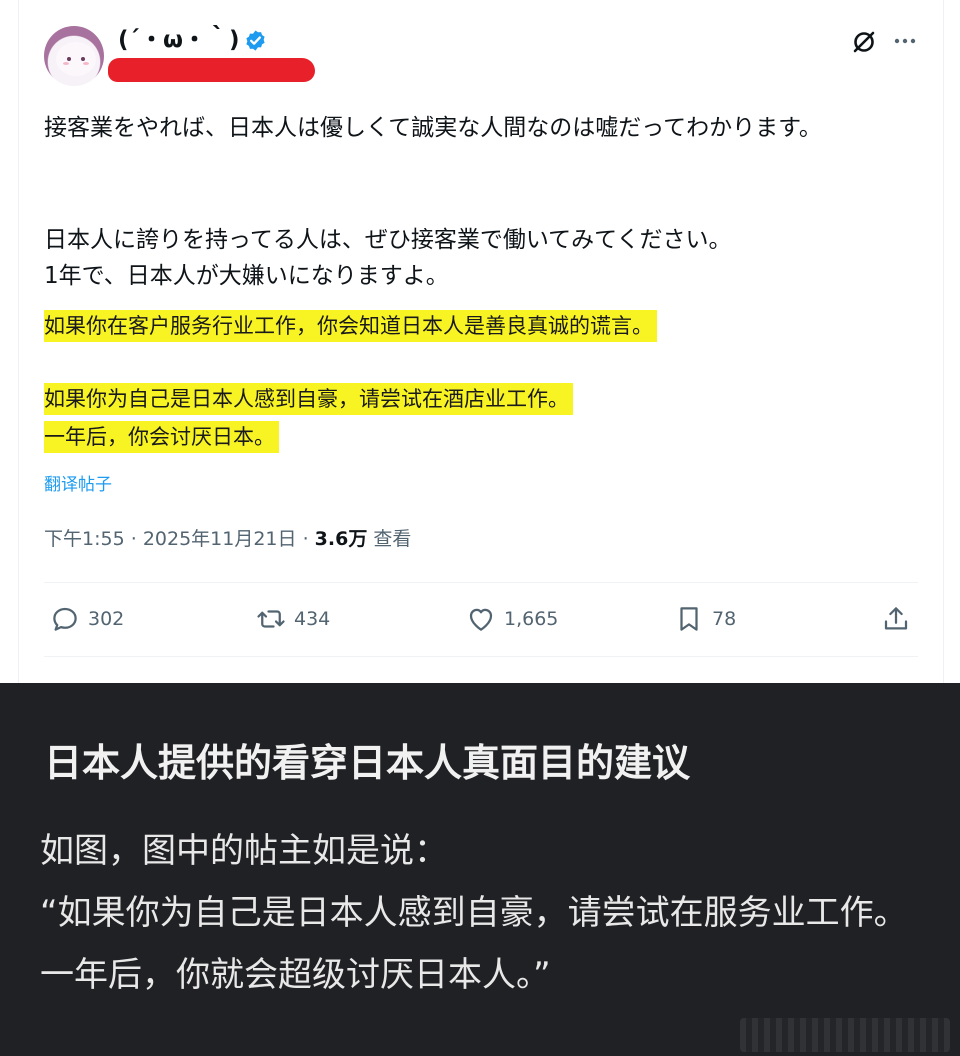  I want to click on tweet-paragraph-2-line-1: 日本人に誇りを持ってる人は、ぜひ接客業で働いてみてください。, so click(388, 240).